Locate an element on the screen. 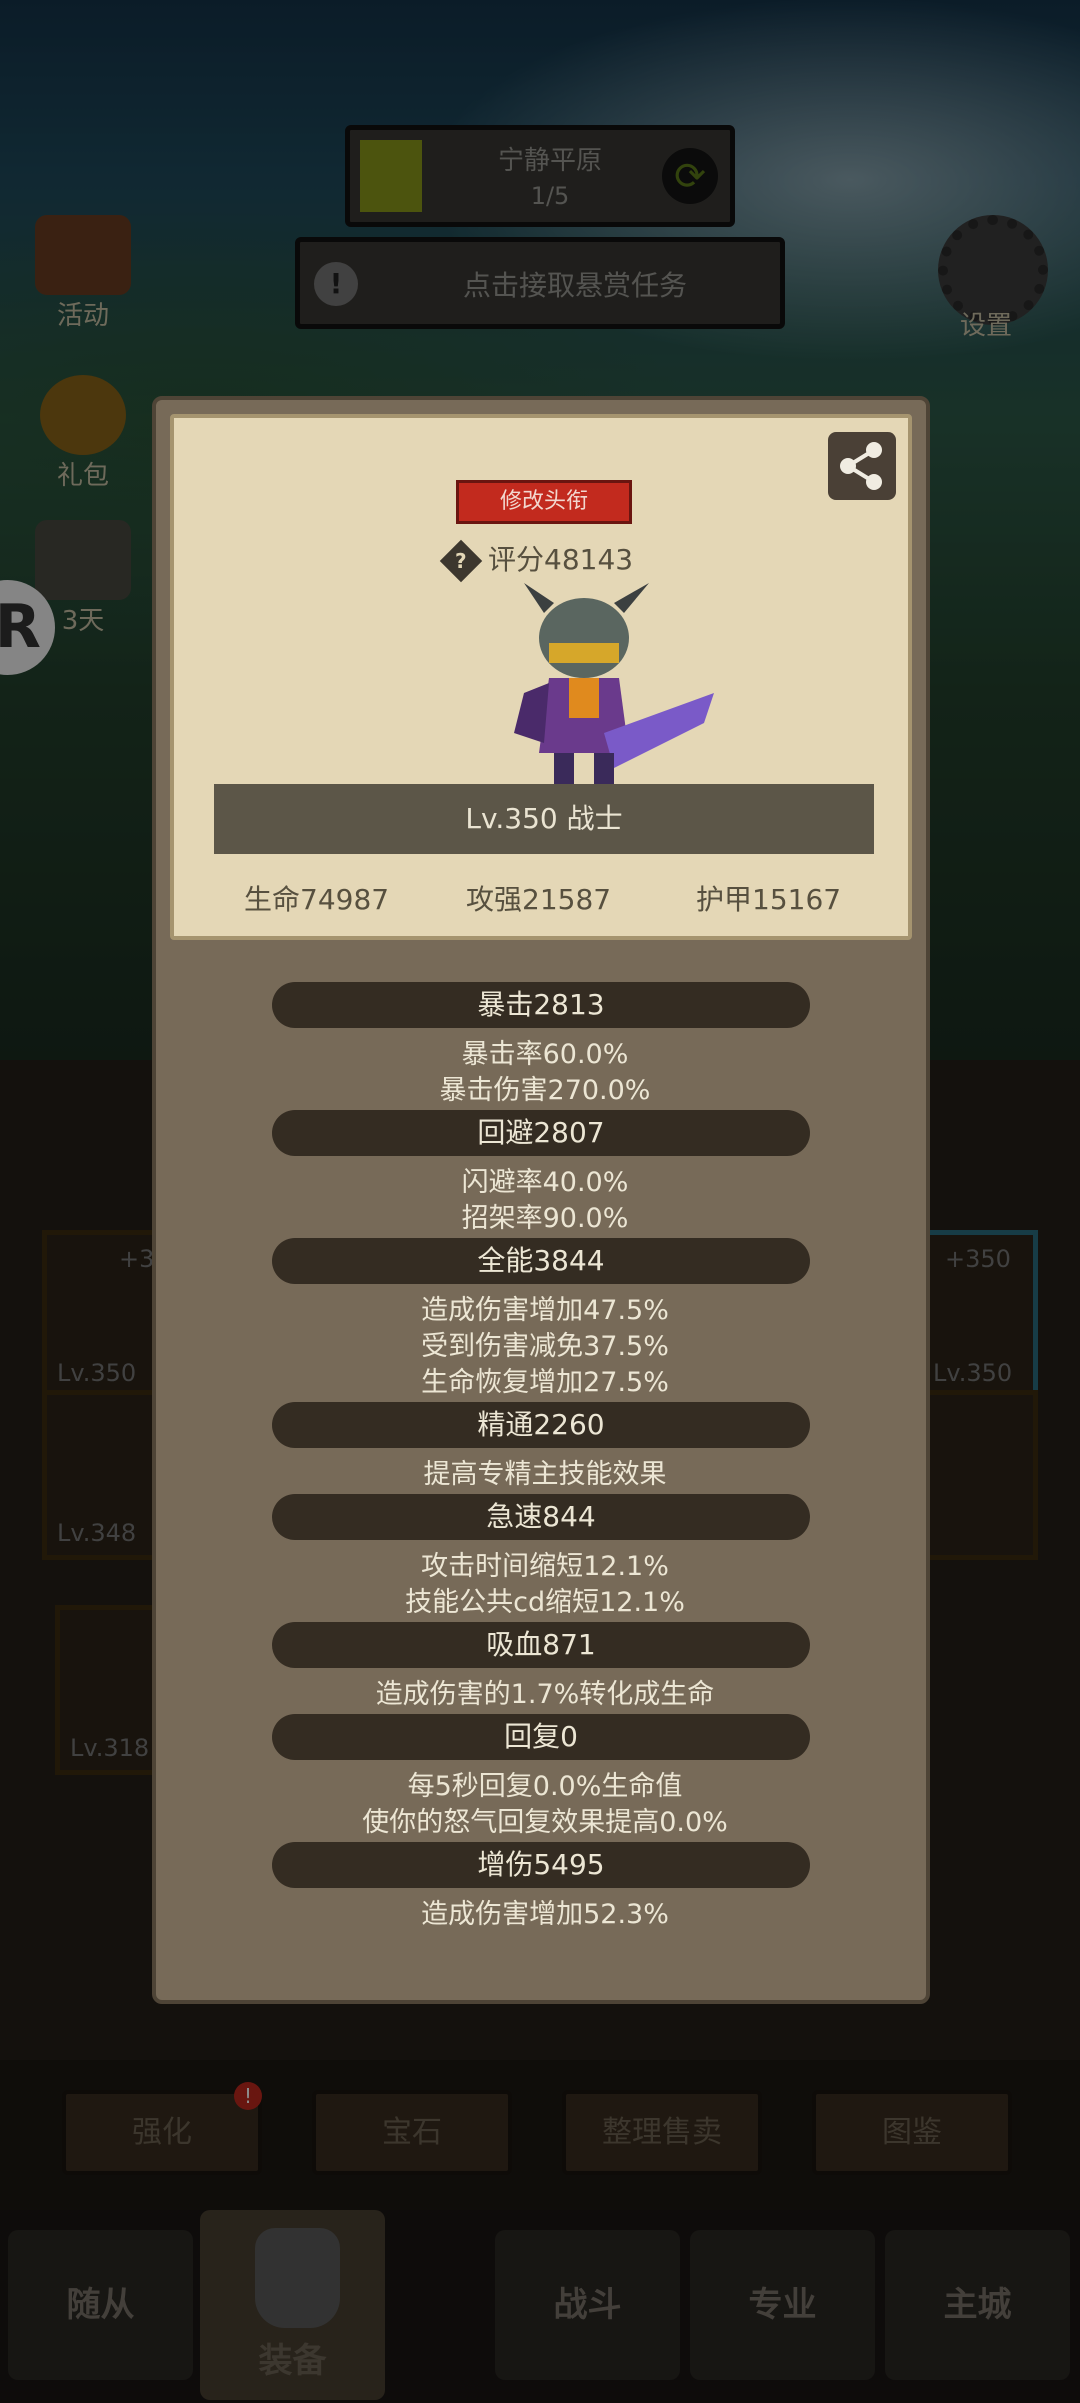 Image resolution: width=1080 pixels, height=2403 pixels. stat-line: 造成伤害的1.7%转化成生命 is located at coordinates (545, 1694).